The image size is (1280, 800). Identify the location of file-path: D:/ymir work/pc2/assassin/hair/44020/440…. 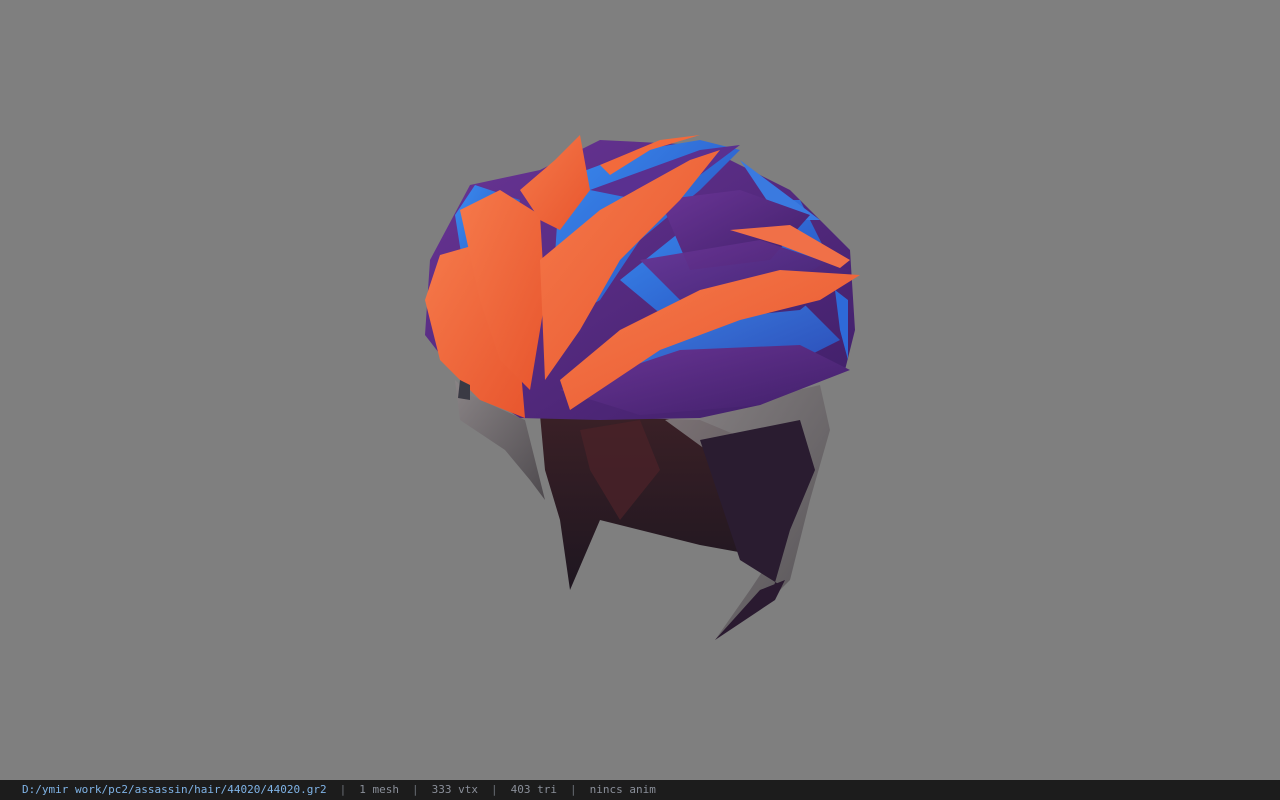
(174, 789).